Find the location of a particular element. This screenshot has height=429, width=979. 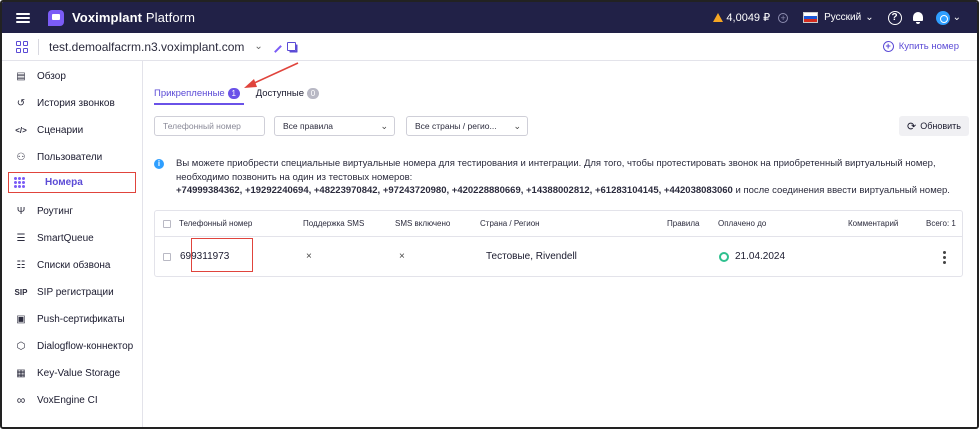

countries-select: Все страны / регио... ⌄ is located at coordinates (467, 126).